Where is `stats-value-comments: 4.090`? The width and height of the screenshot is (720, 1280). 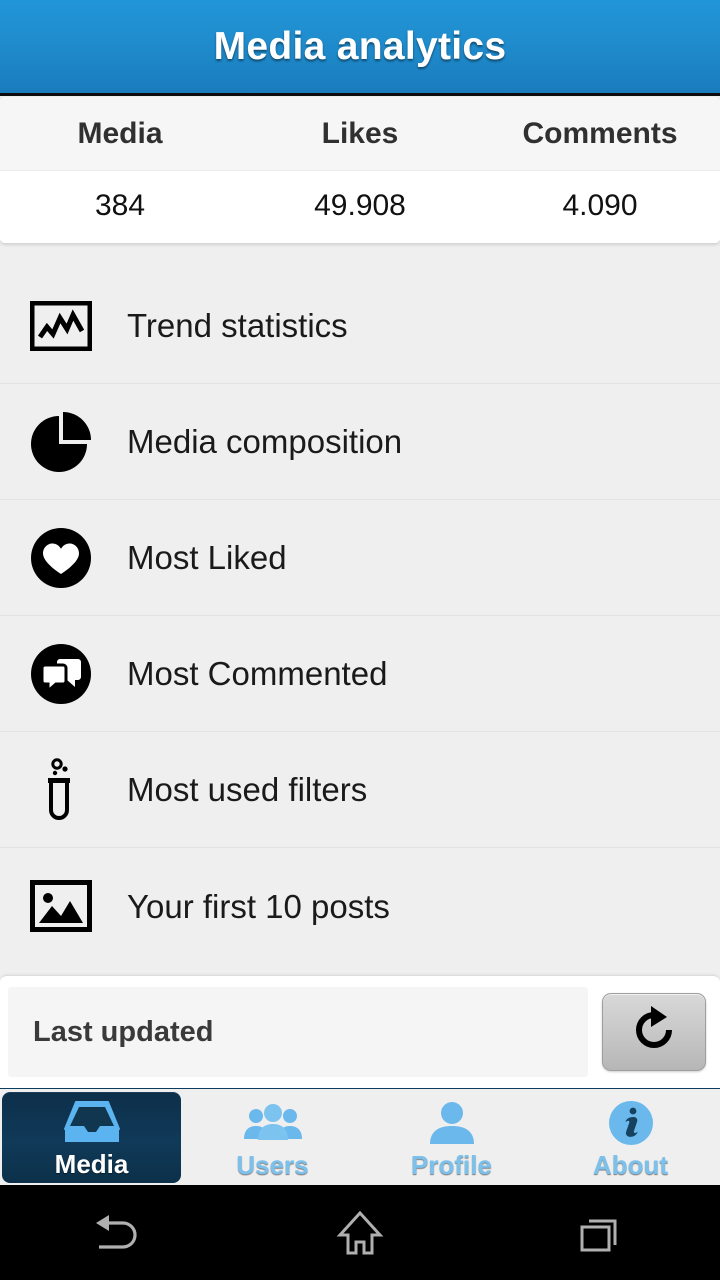
stats-value-comments: 4.090 is located at coordinates (600, 205).